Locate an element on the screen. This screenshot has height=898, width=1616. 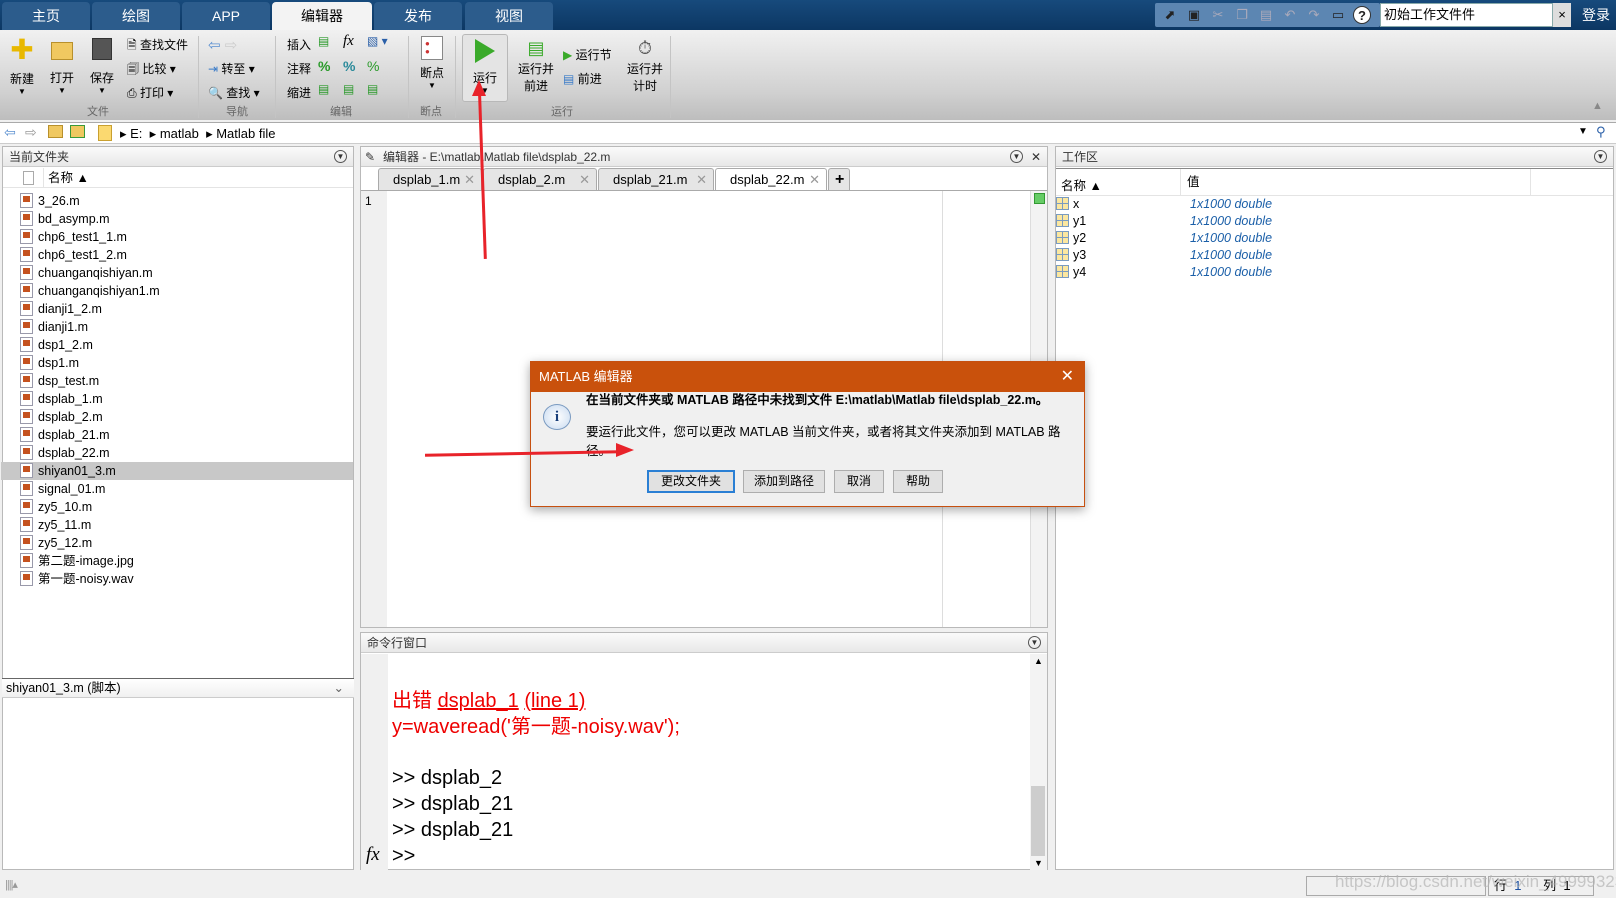
search-documentation-input: 初始工作文件件 is located at coordinates (1466, 15).